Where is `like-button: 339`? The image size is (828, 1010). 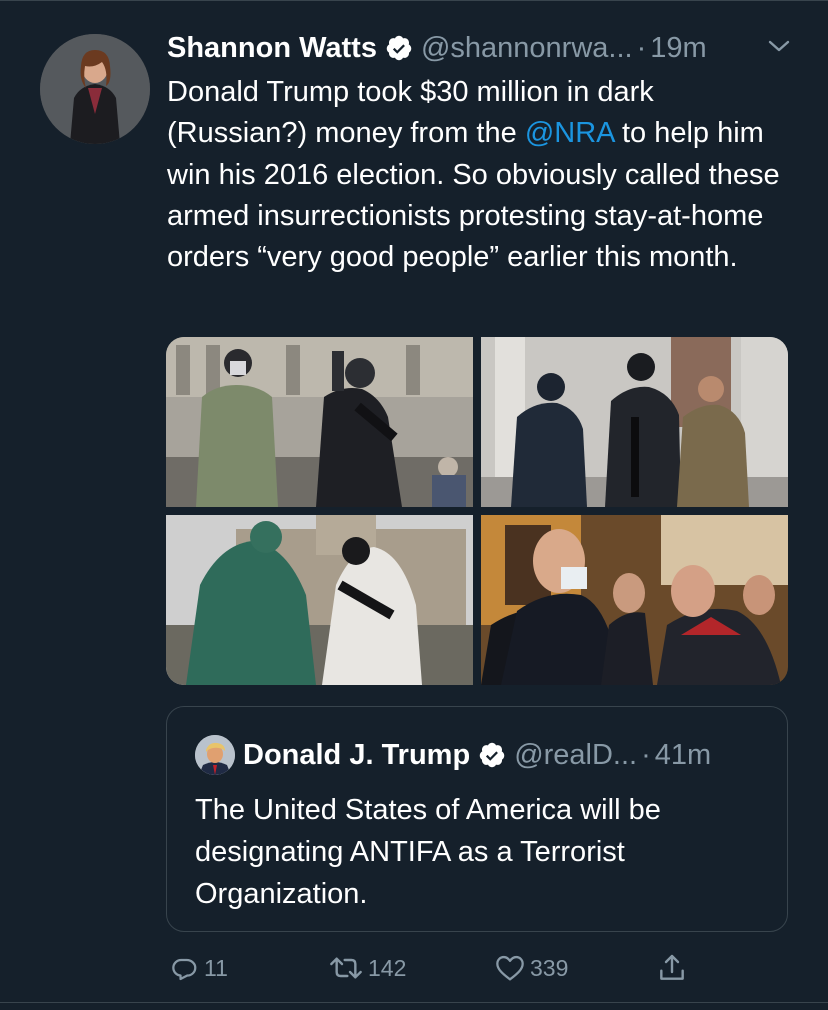 like-button: 339 is located at coordinates (531, 968).